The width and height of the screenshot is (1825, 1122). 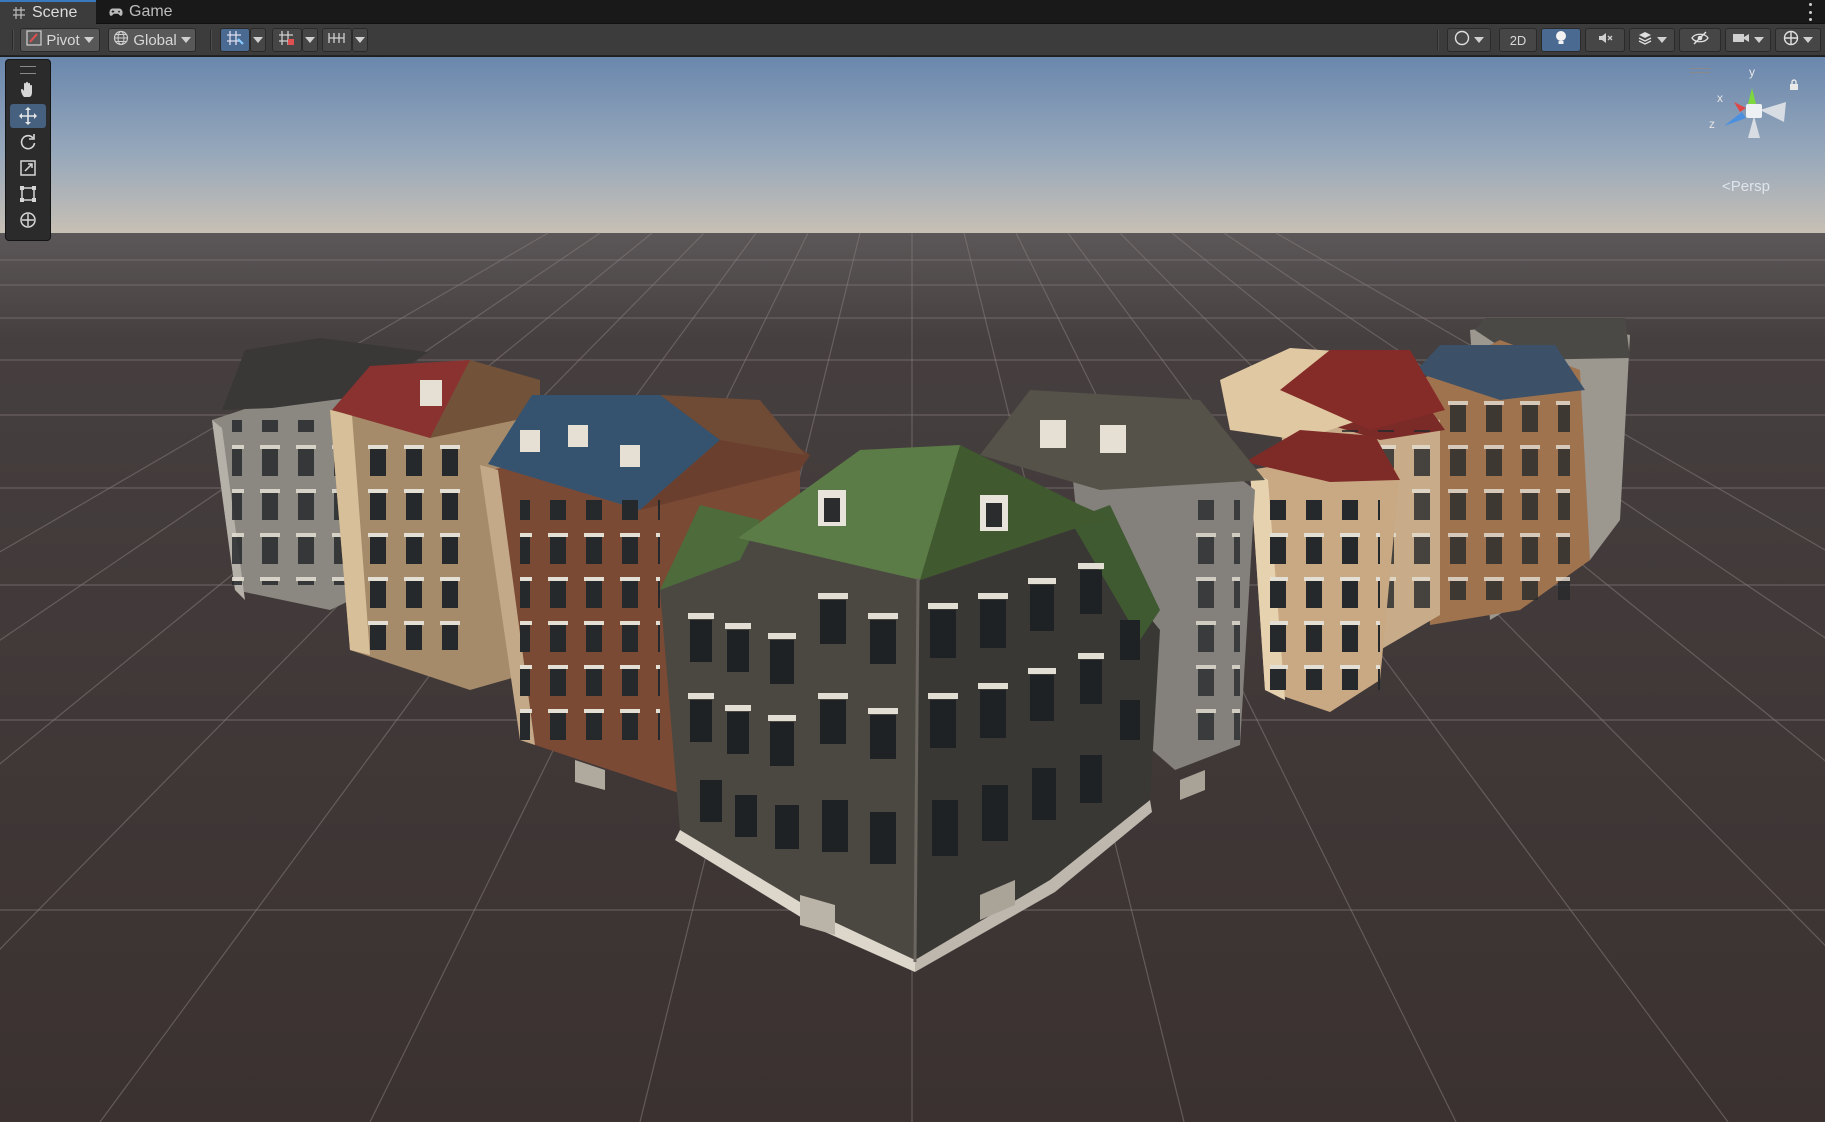 I want to click on grid-snap-icon, so click(x=235, y=40).